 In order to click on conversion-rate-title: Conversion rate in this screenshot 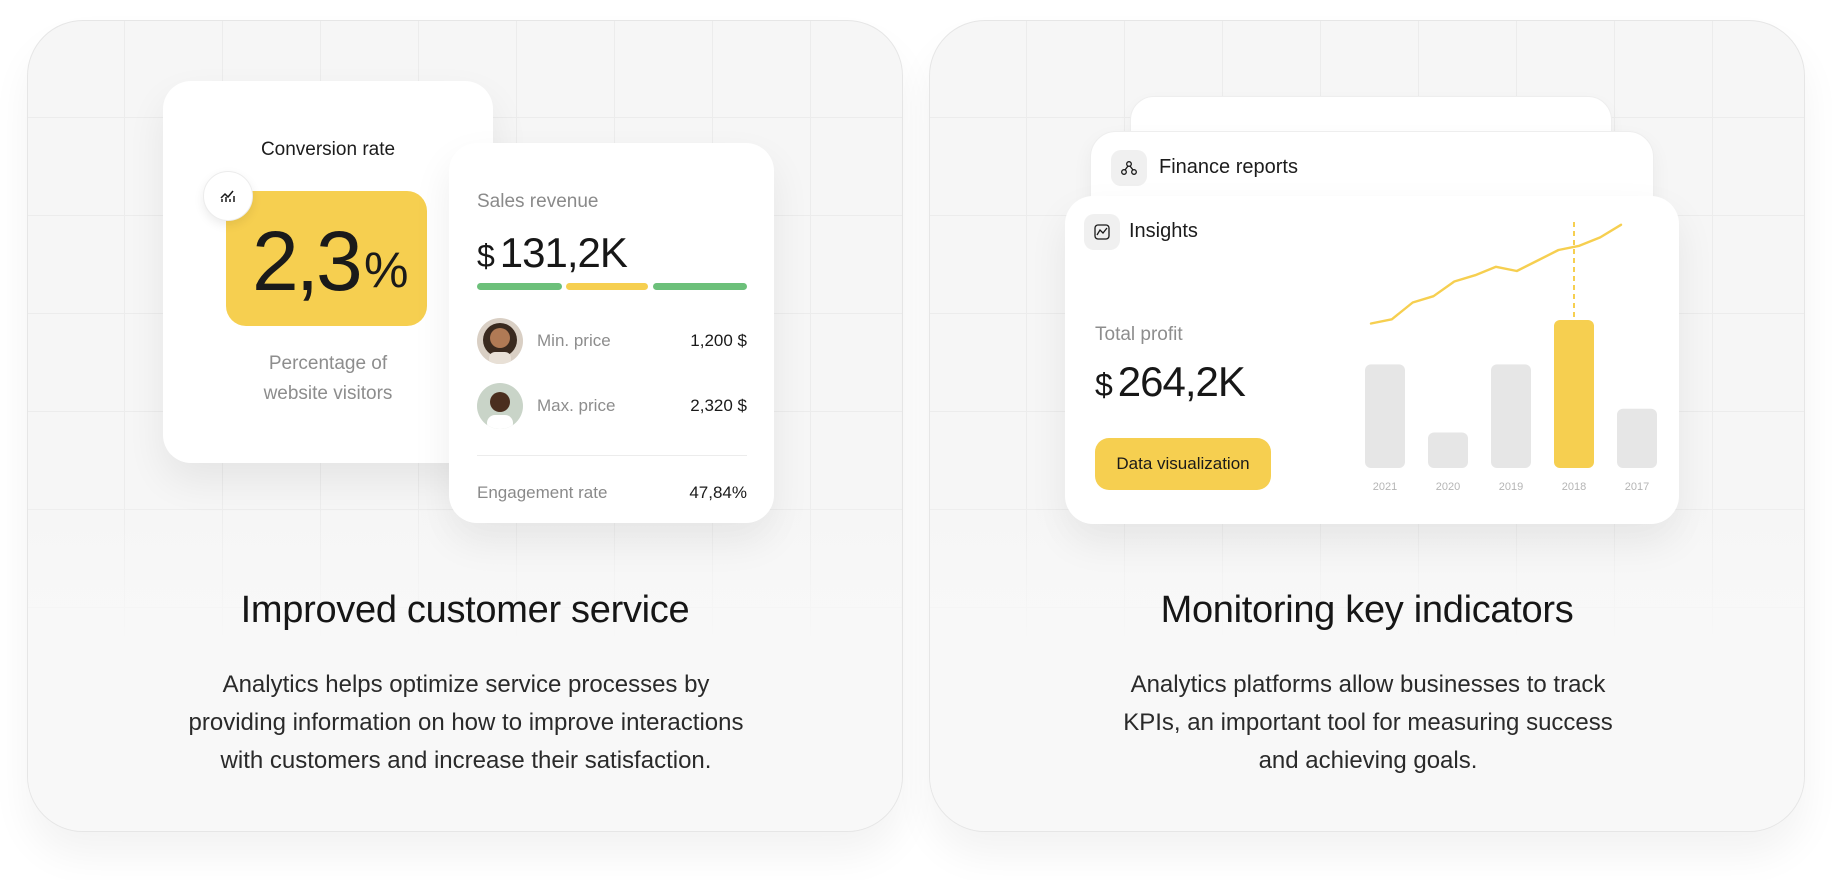, I will do `click(328, 149)`.